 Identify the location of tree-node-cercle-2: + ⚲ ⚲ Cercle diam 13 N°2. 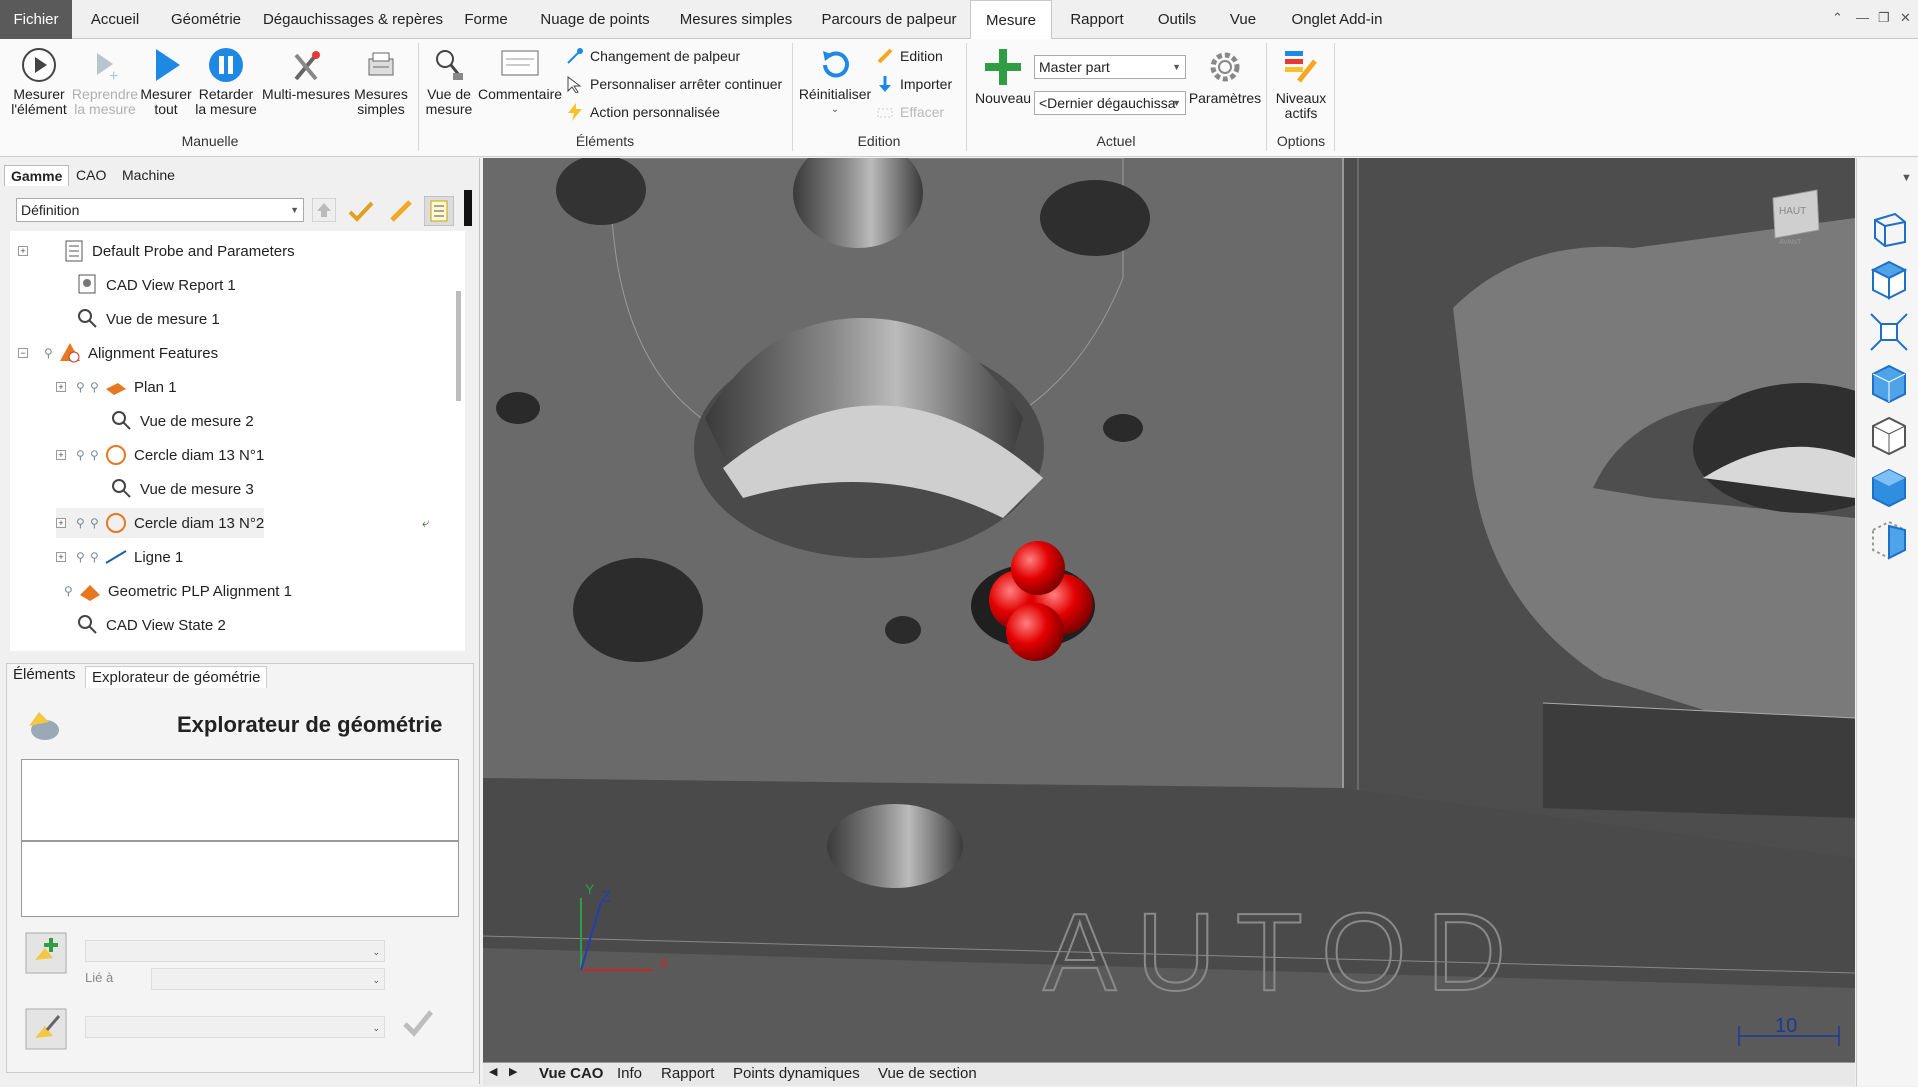
(160, 523).